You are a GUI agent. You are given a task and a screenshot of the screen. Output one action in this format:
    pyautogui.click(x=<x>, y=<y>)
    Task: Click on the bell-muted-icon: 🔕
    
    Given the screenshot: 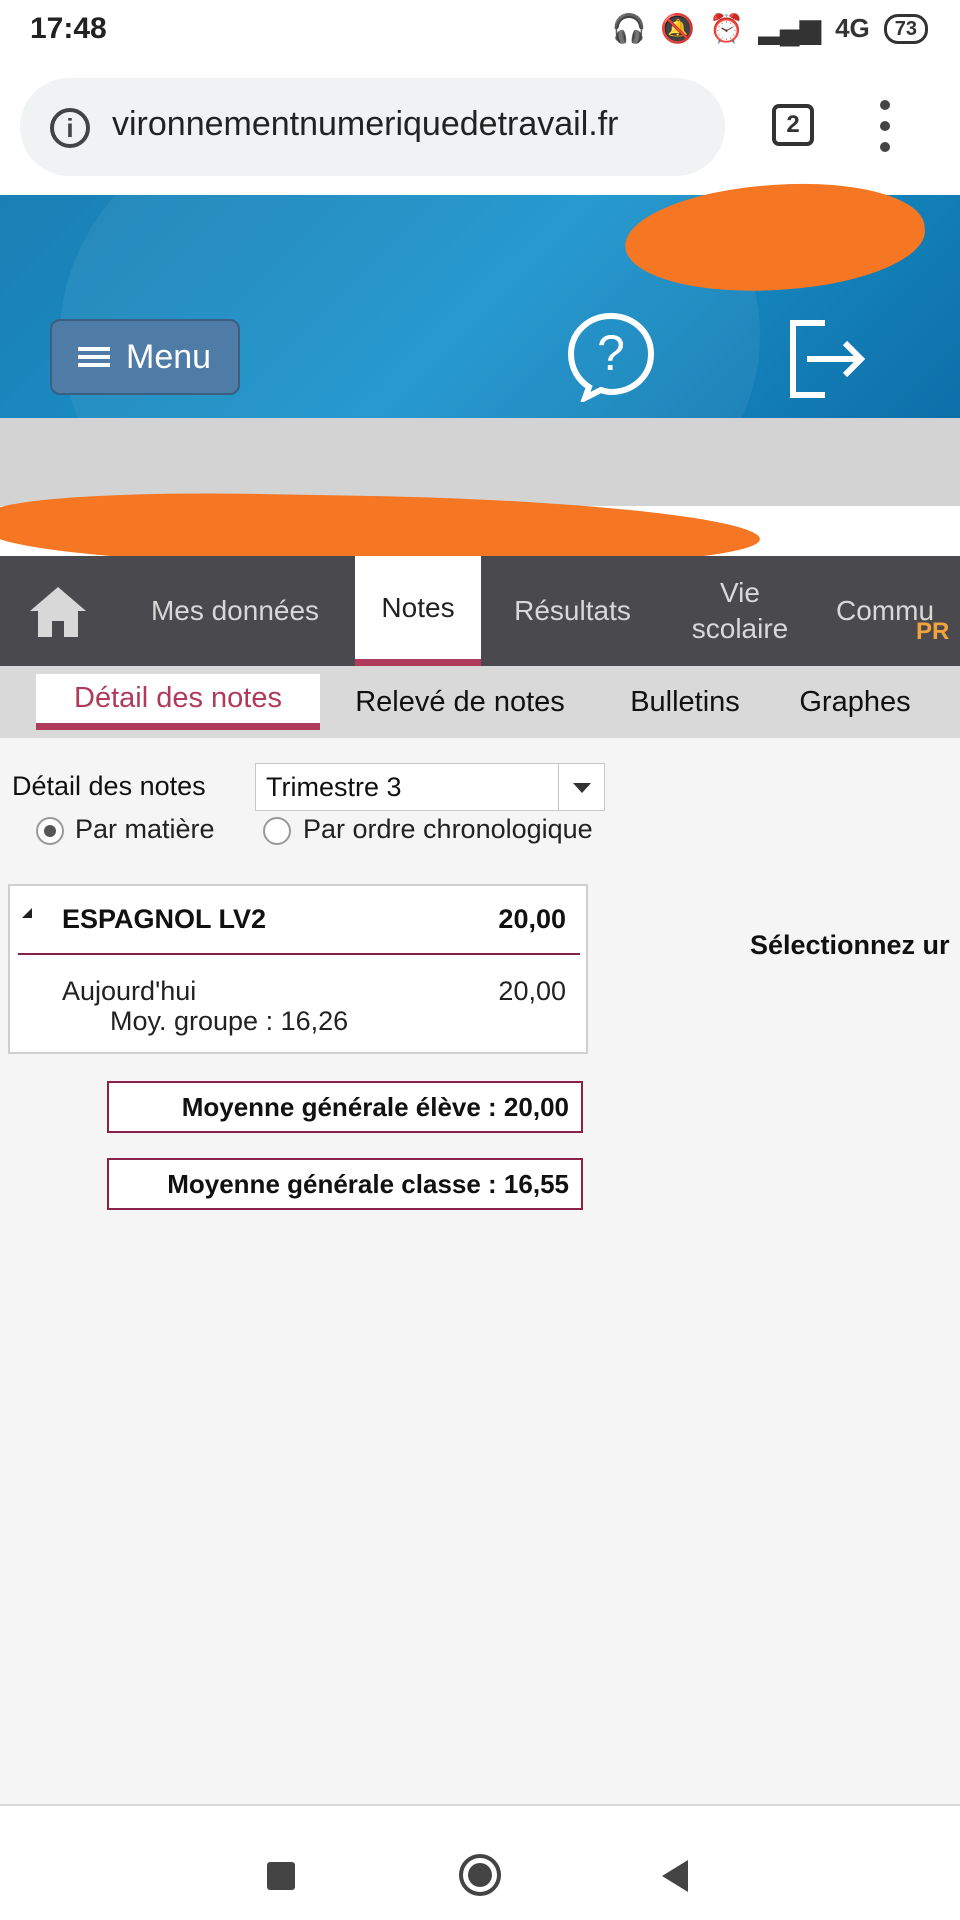 What is the action you would take?
    pyautogui.click(x=678, y=28)
    